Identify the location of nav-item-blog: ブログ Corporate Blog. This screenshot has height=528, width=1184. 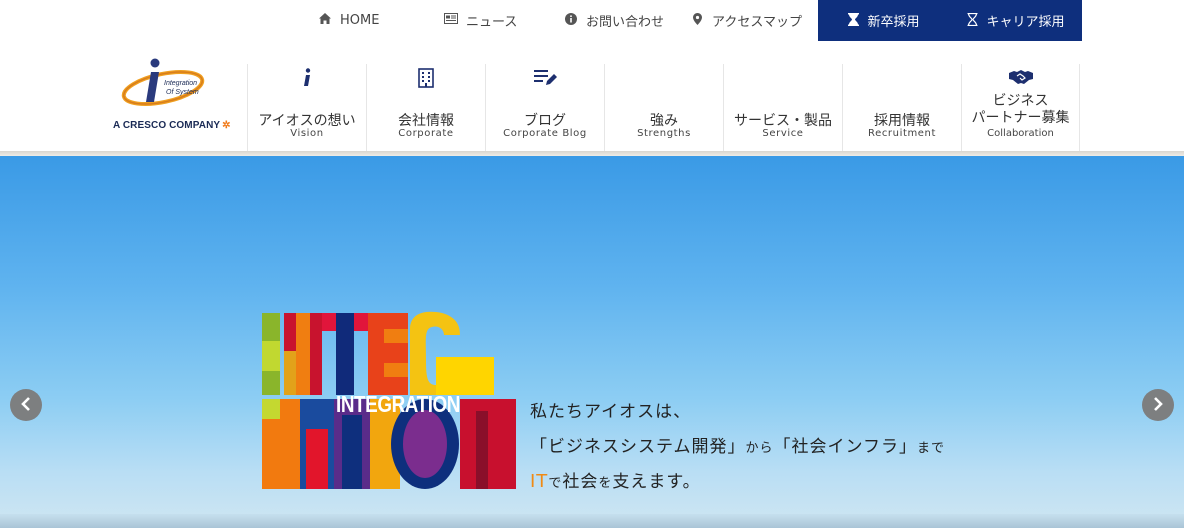
(544, 108).